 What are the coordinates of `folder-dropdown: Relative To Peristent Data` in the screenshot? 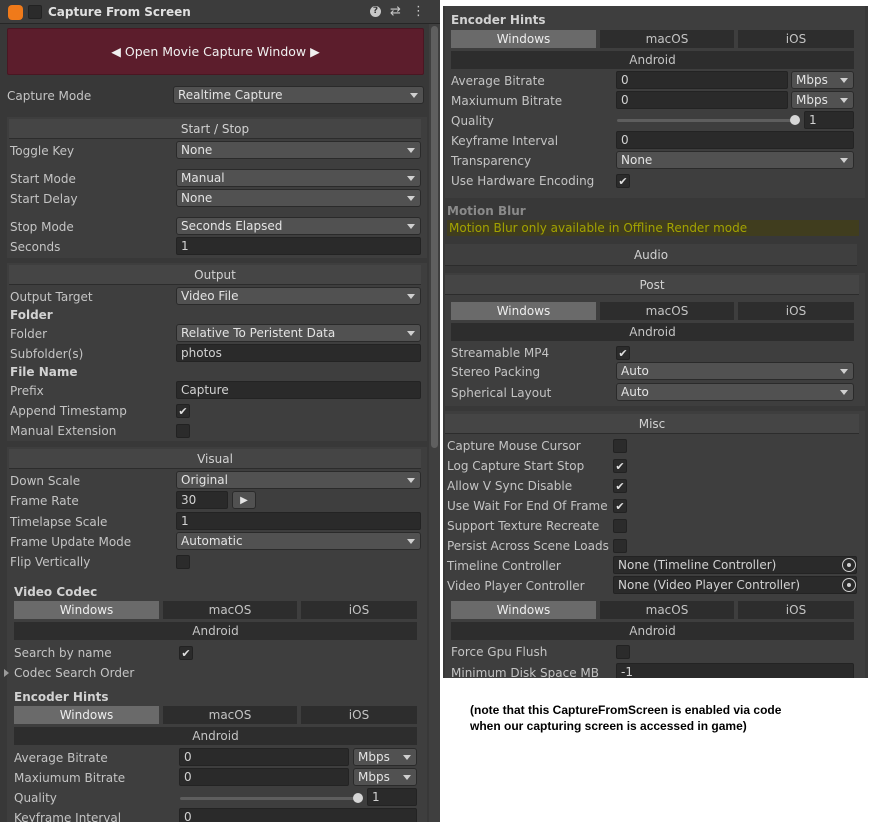 It's located at (298, 333).